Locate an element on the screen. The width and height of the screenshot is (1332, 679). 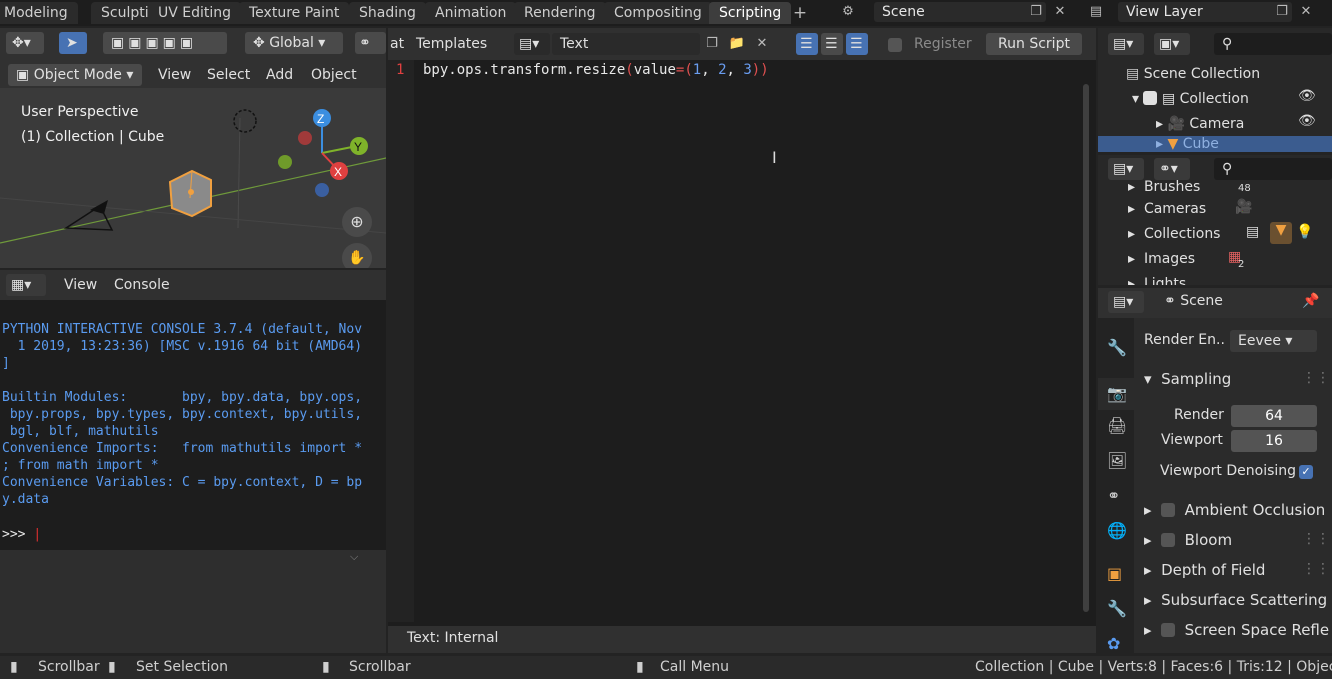
console-menu-console: Console is located at coordinates (142, 285).